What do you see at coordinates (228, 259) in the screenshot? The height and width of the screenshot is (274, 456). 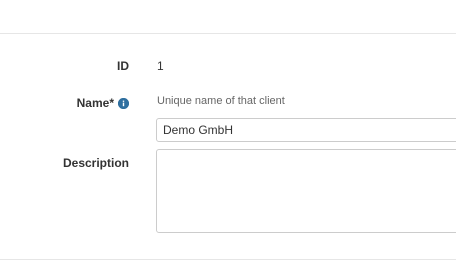 I see `bottom-divider` at bounding box center [228, 259].